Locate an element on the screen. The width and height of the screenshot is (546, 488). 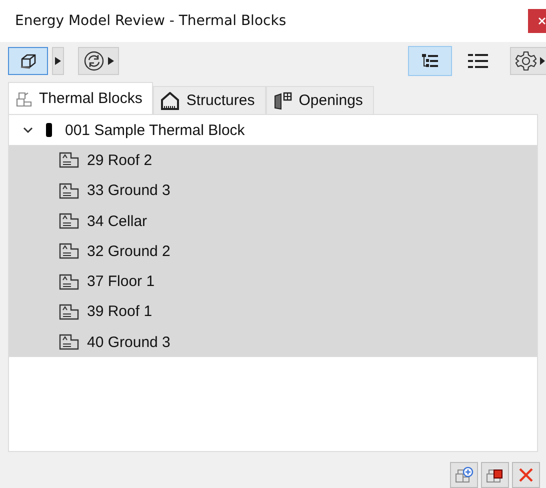
tree-label: 34 Cellar is located at coordinates (117, 221).